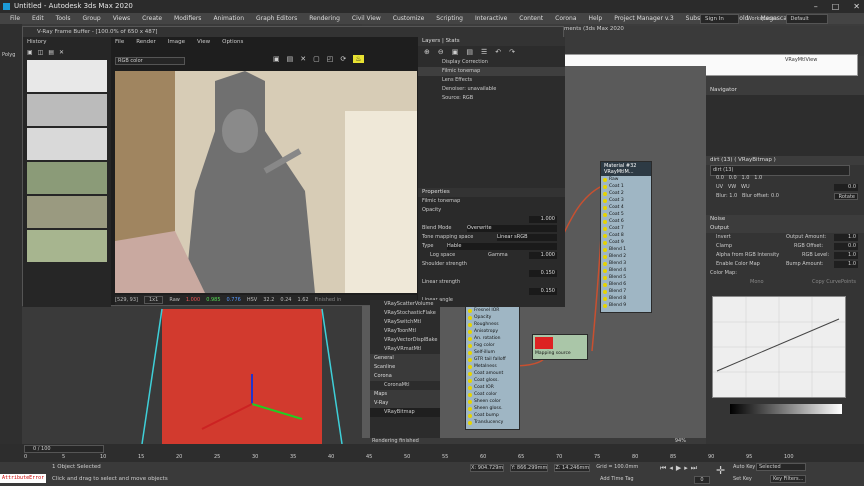 Image resolution: width=864 pixels, height=486 pixels. Describe the element at coordinates (366, 18) in the screenshot. I see `menu-item: Civil View` at that location.